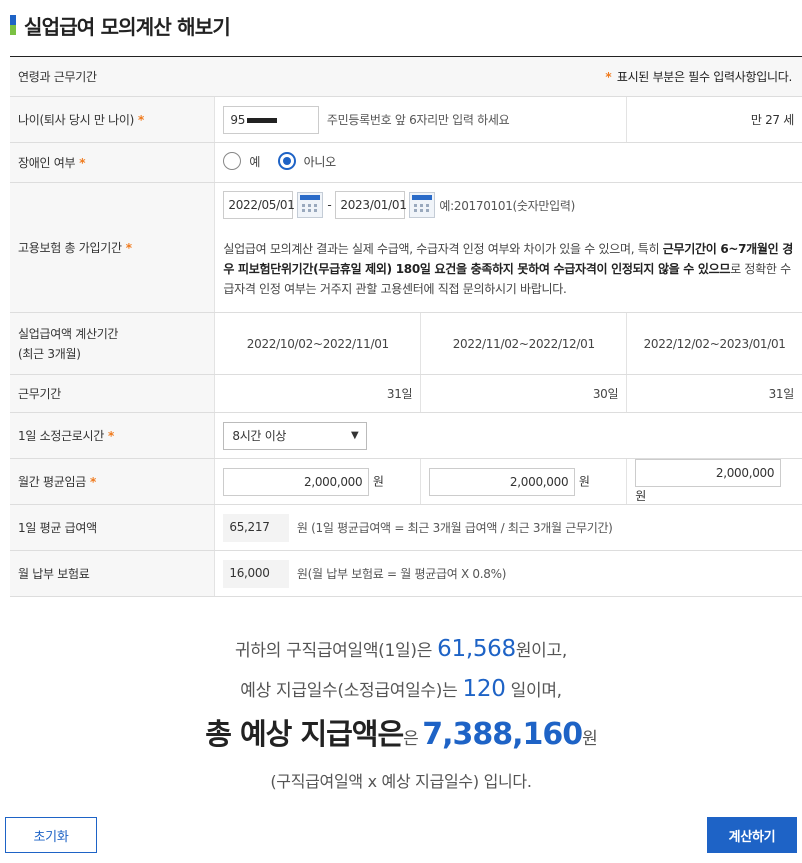  Describe the element at coordinates (401, 649) in the screenshot. I see `result-daily-line: 귀하의 구직급여일액(1일)은 61,568원이고,` at that location.